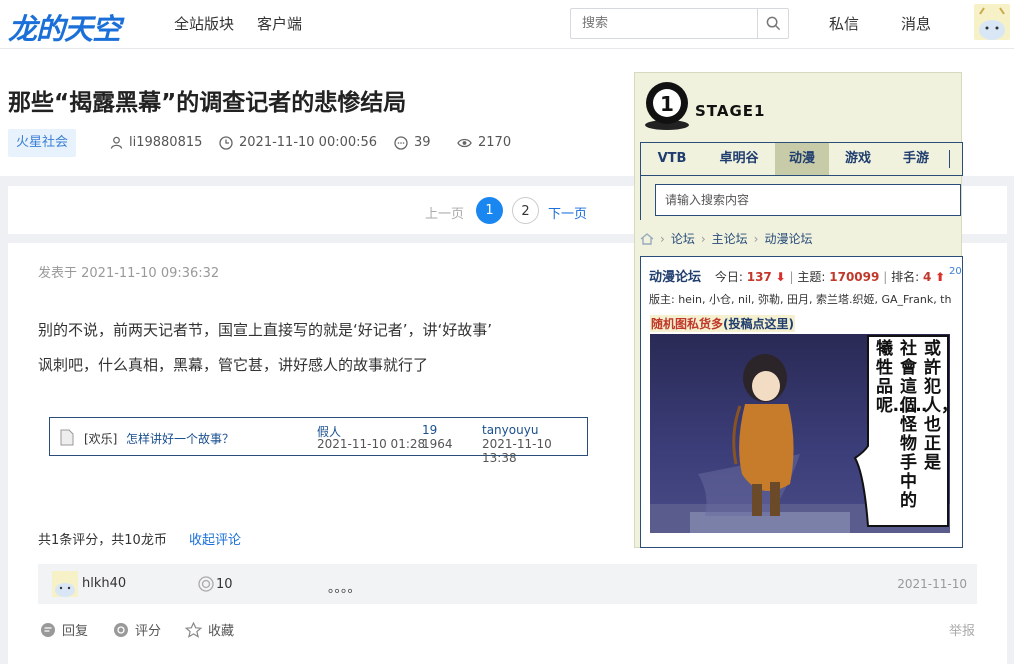 This screenshot has height=664, width=1014. What do you see at coordinates (121, 629) in the screenshot?
I see `rate-coin-icon` at bounding box center [121, 629].